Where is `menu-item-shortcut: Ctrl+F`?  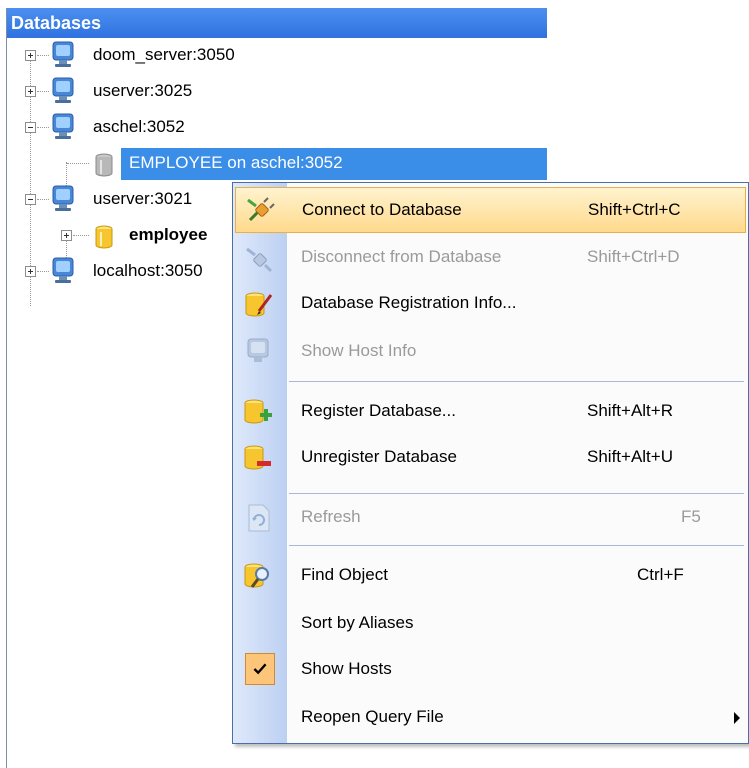 menu-item-shortcut: Ctrl+F is located at coordinates (660, 574).